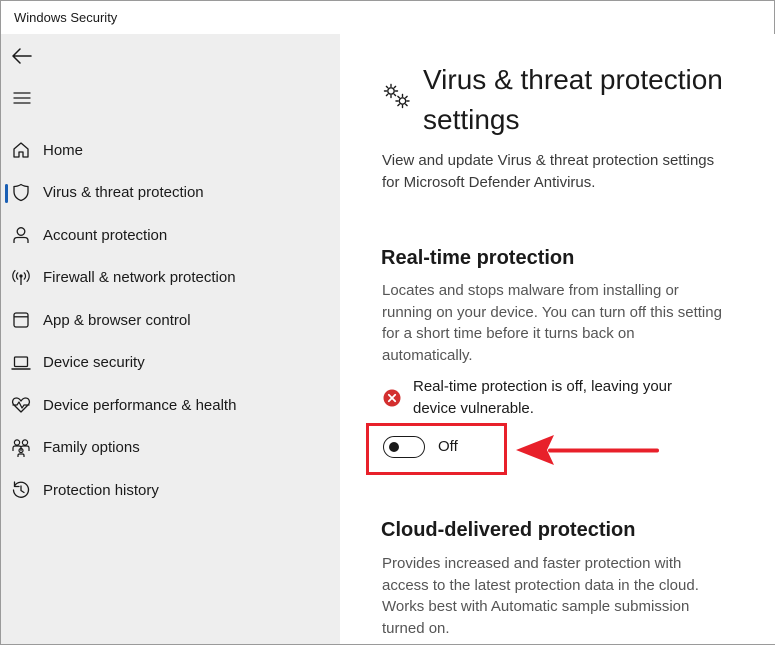  What do you see at coordinates (394, 447) in the screenshot?
I see `toggle-knob` at bounding box center [394, 447].